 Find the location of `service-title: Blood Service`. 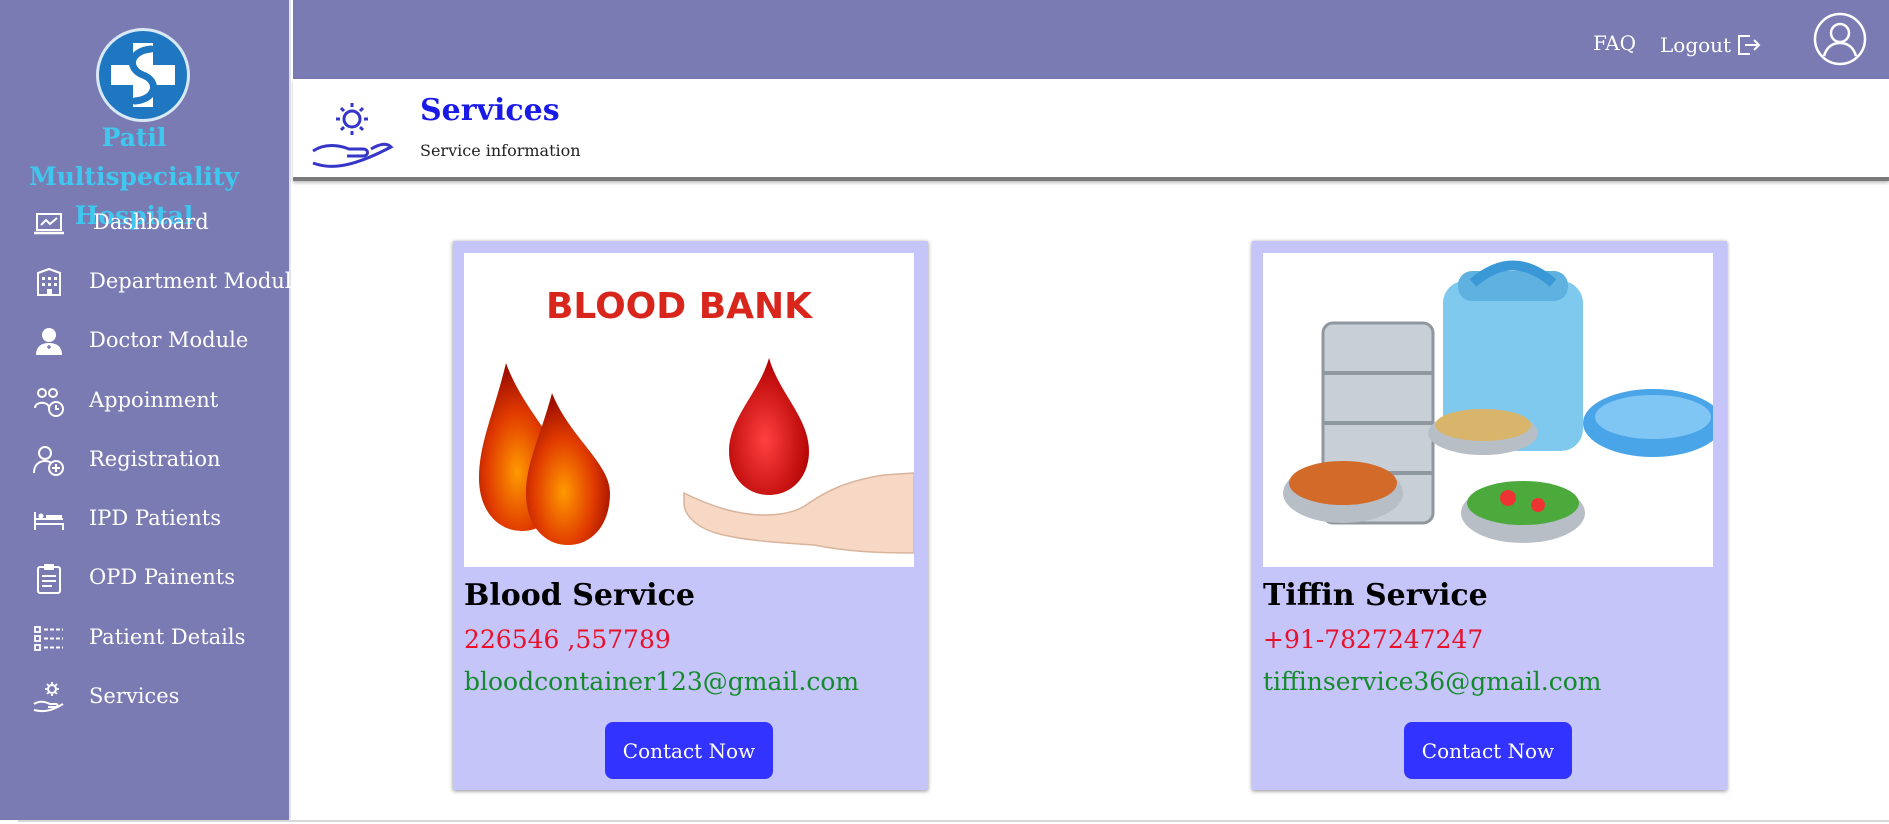

service-title: Blood Service is located at coordinates (579, 595).